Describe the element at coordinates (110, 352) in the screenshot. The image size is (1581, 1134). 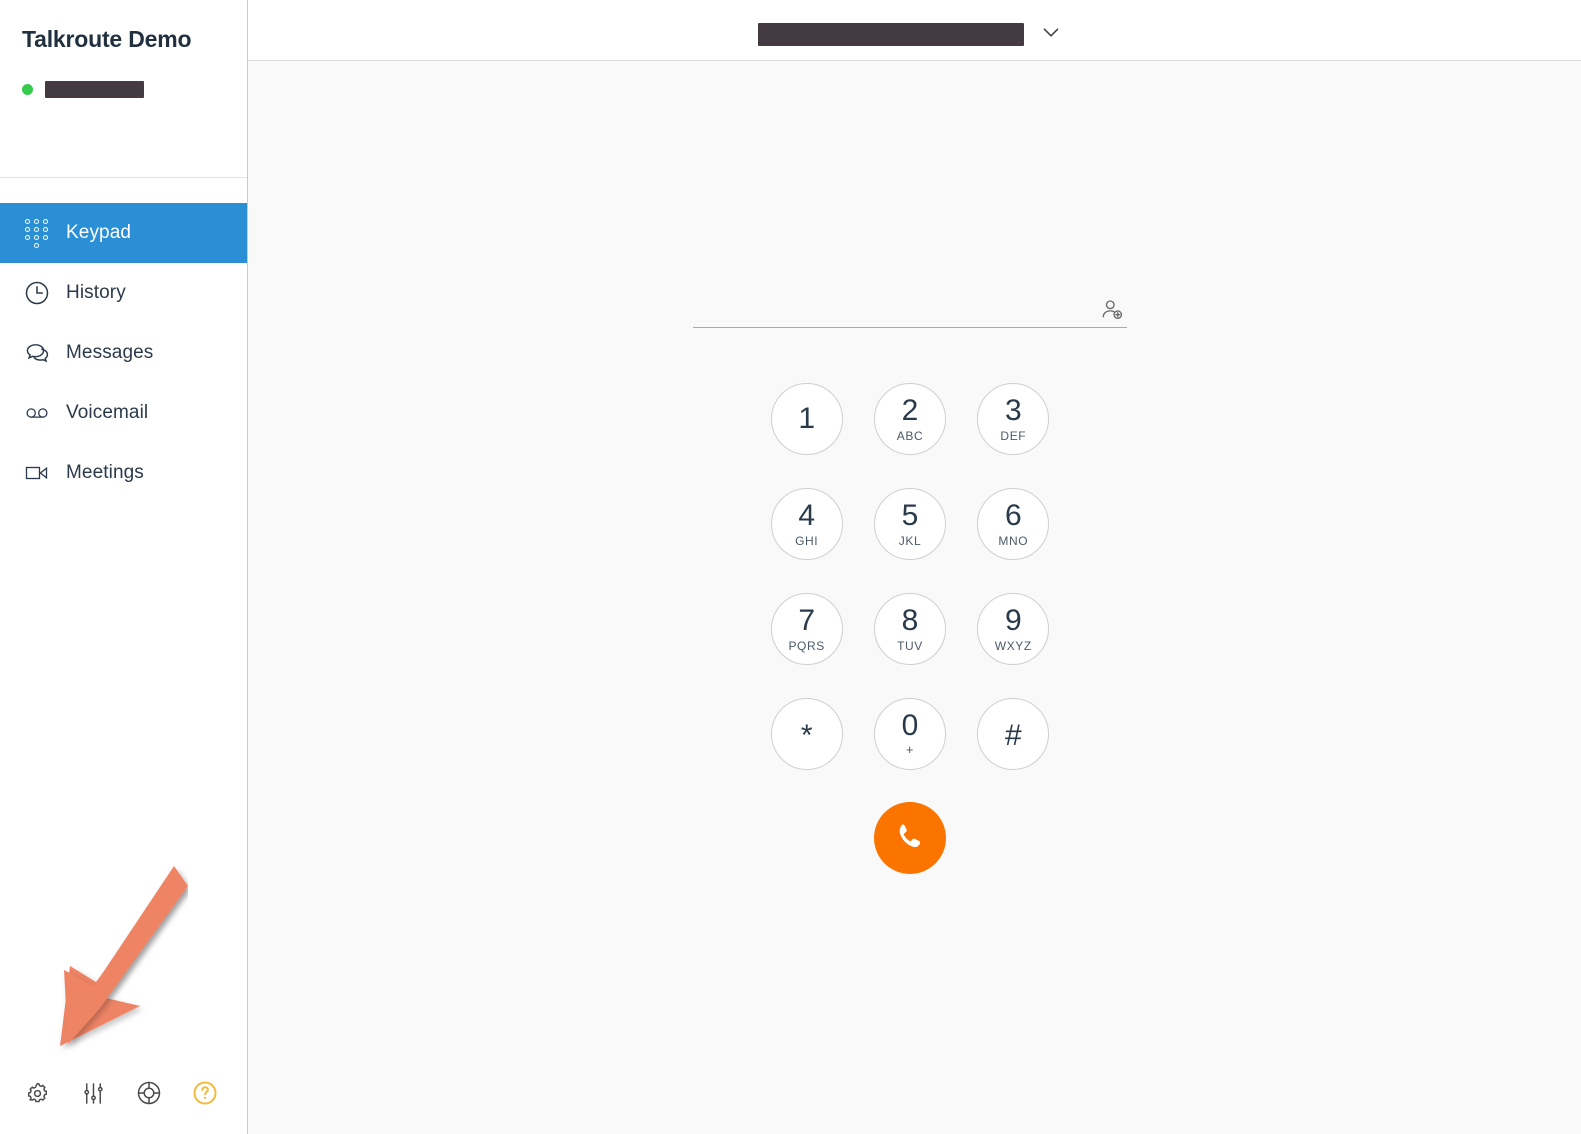
I see `sidebar-item-label-messages: Messages` at that location.